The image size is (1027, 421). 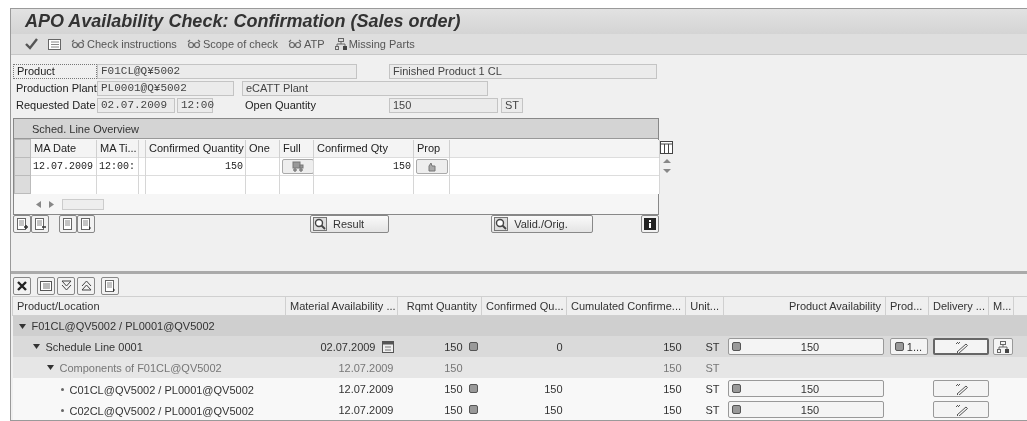 I want to click on field-label: Open Quantity, so click(x=280, y=105).